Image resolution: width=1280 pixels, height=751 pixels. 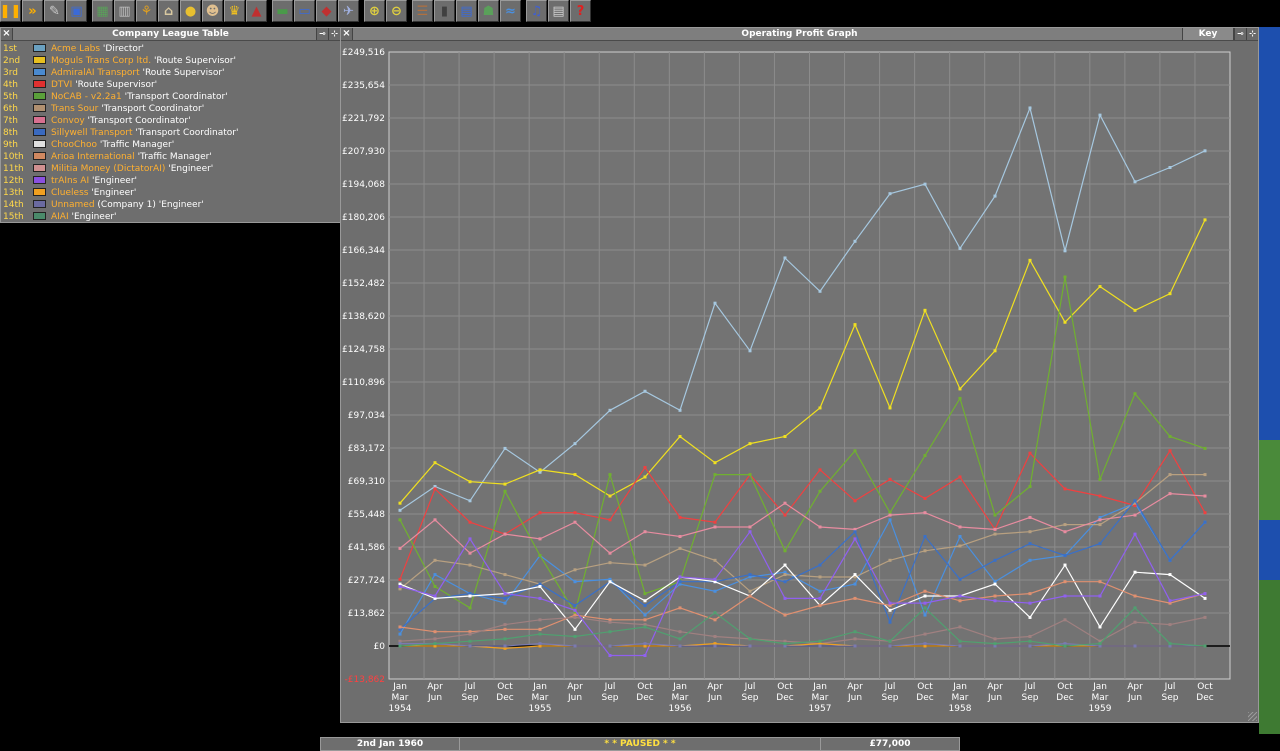 I want to click on league-row: 7th Convoy 'Transport Coordinator', so click(x=97, y=121).